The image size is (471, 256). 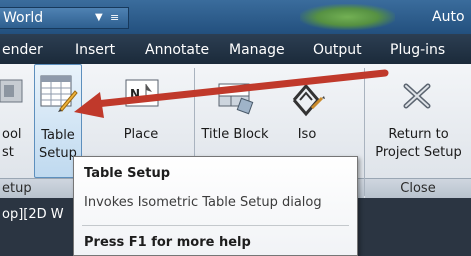 I want to click on return-label-1: Return to, so click(x=418, y=134).